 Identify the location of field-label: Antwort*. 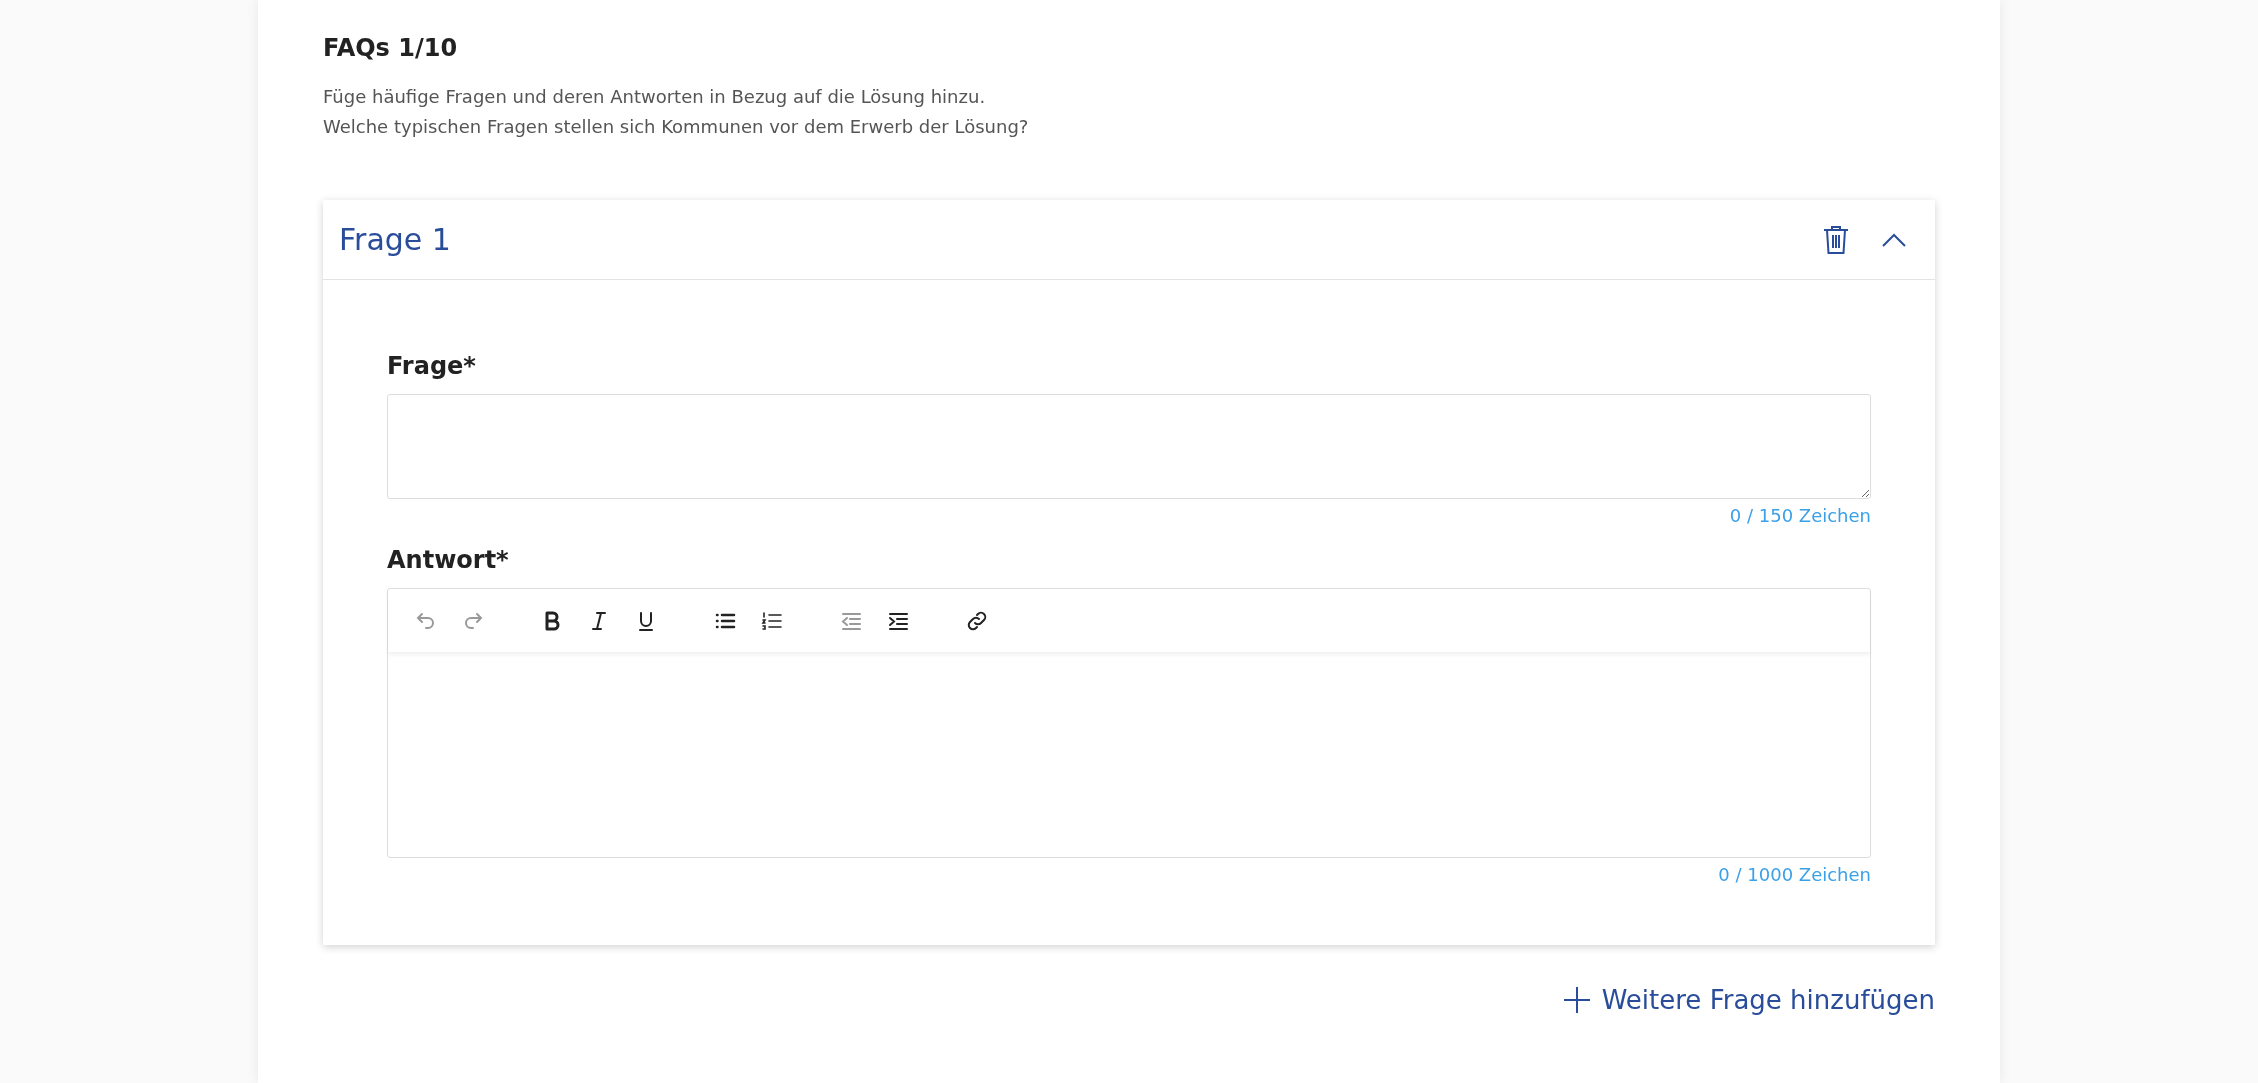
(448, 560).